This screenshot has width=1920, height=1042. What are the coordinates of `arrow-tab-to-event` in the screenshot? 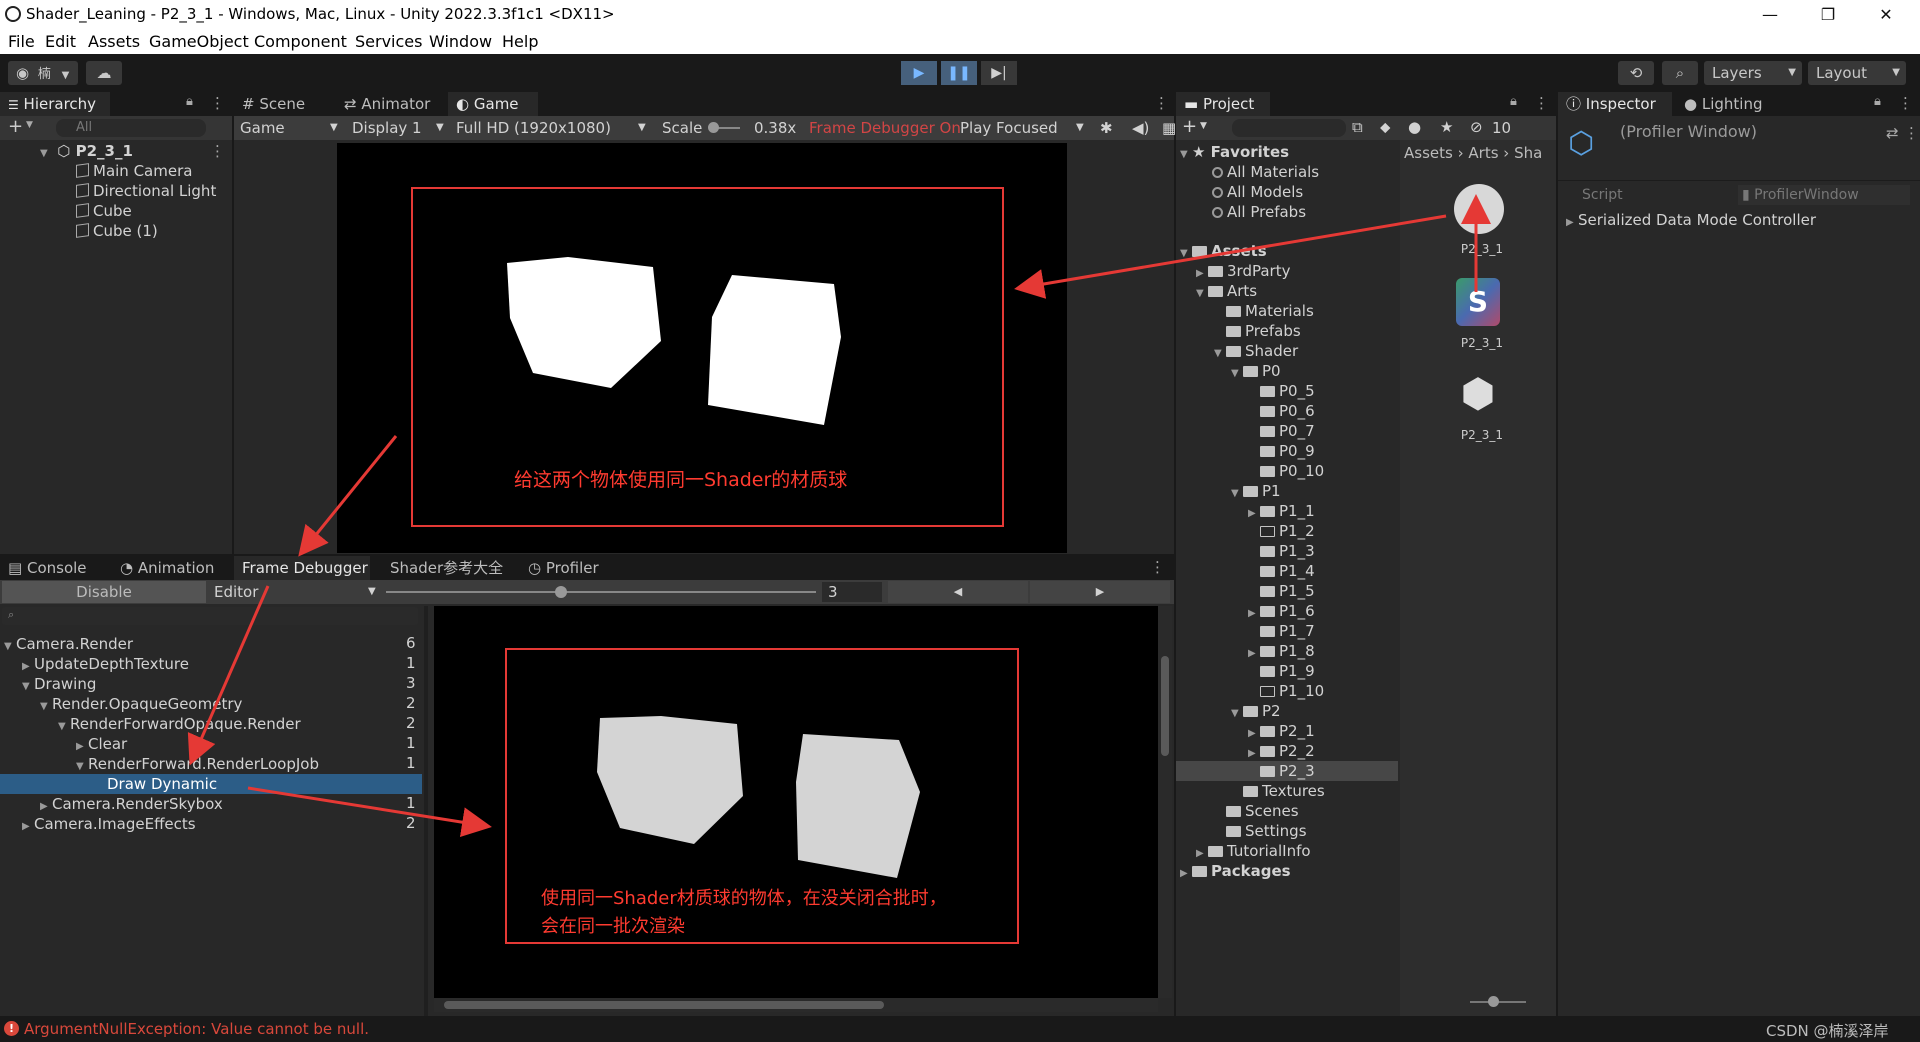 It's located at (228, 675).